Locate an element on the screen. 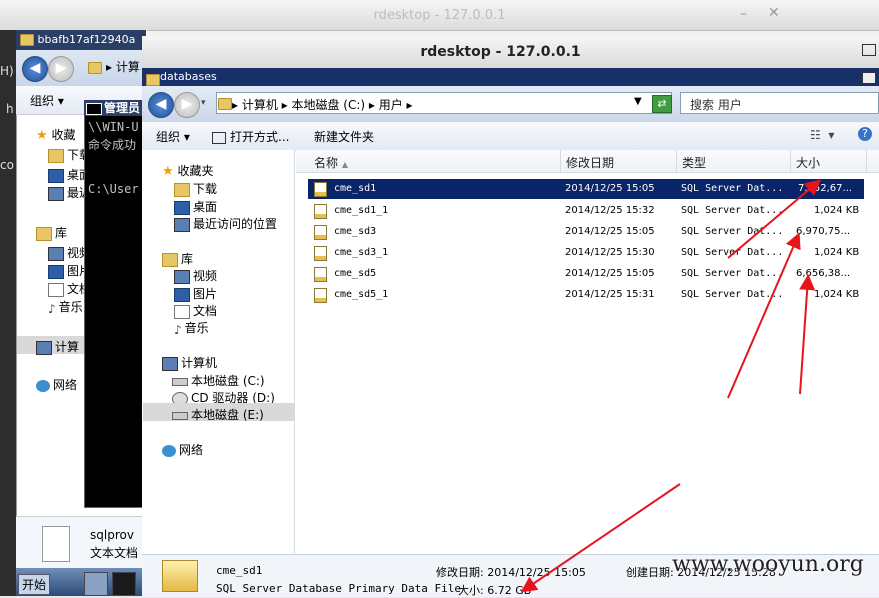 This screenshot has height=598, width=879. new-folder-button: 新建文件夹 is located at coordinates (344, 136).